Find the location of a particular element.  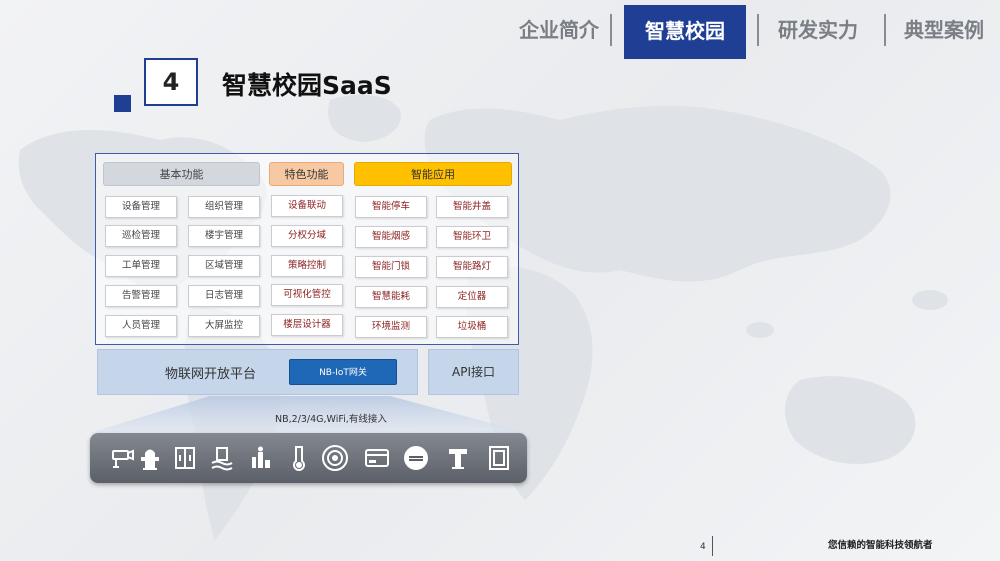

lab-sensor-icon is located at coordinates (261, 458).